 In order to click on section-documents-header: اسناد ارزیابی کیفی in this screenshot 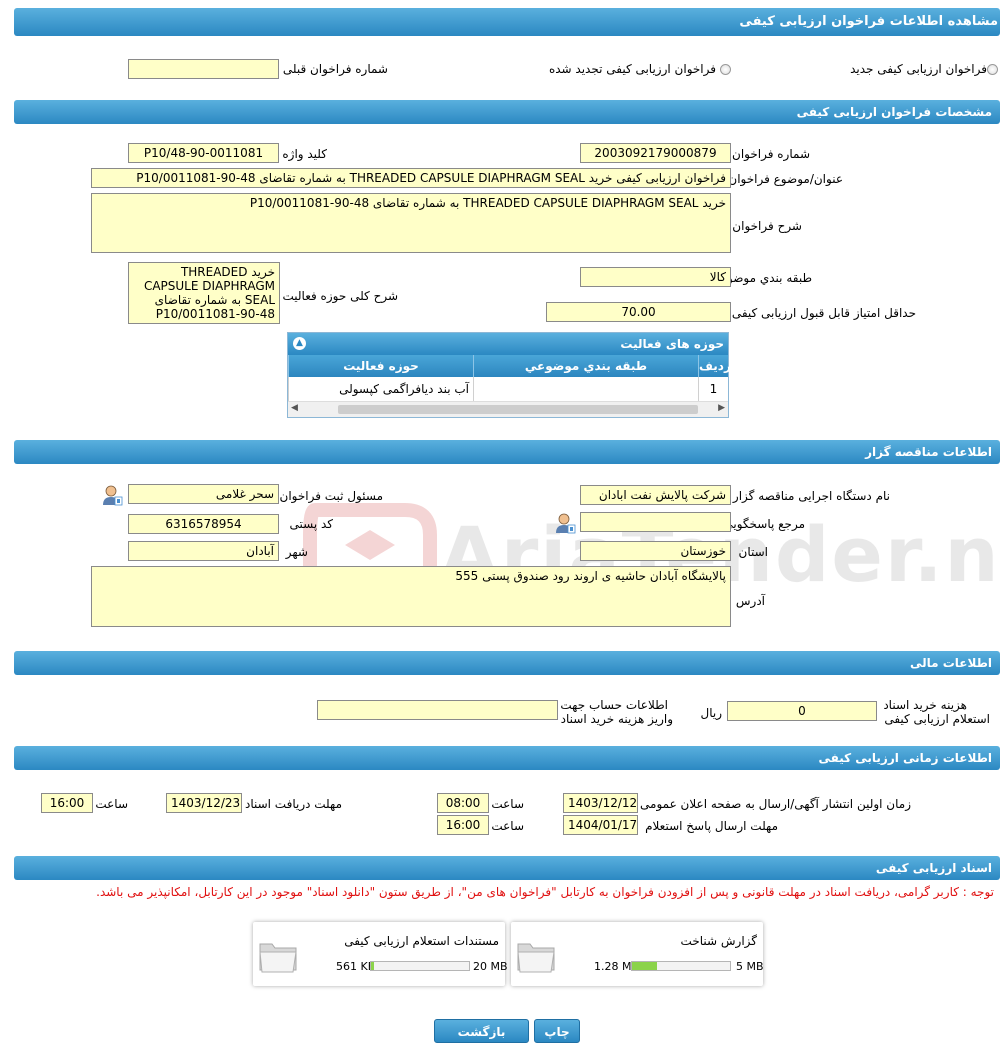, I will do `click(507, 868)`.